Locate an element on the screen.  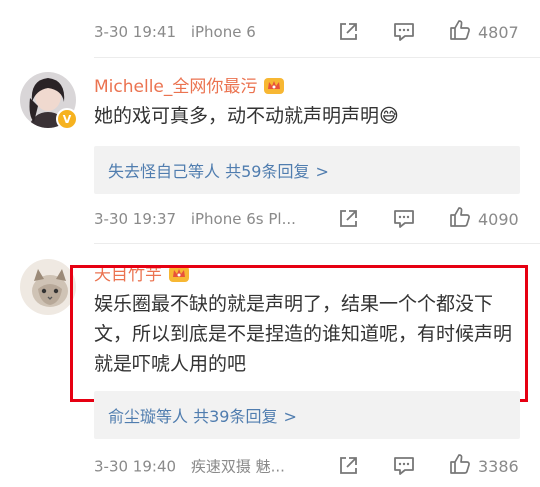
comment-device: iPhone 6 is located at coordinates (223, 32).